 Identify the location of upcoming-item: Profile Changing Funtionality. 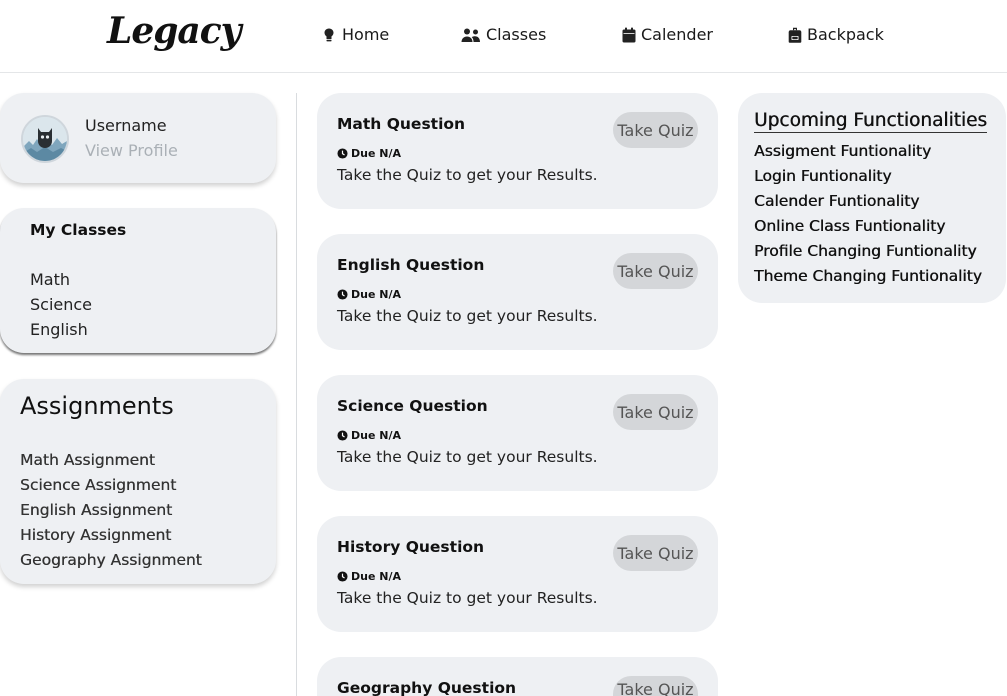
(865, 251).